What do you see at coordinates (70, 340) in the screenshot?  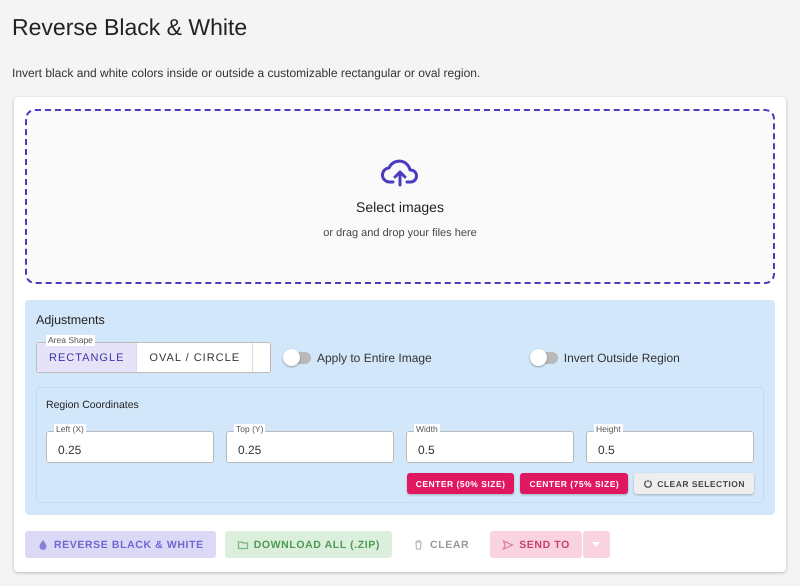 I see `area-shape-label: Area Shape` at bounding box center [70, 340].